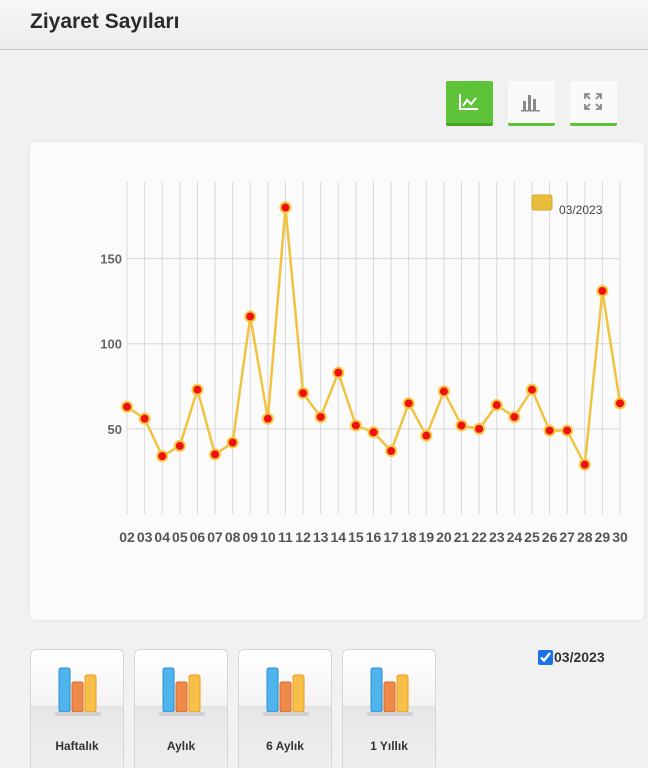 The image size is (648, 768). I want to click on period-label: Haftalık, so click(77, 746).